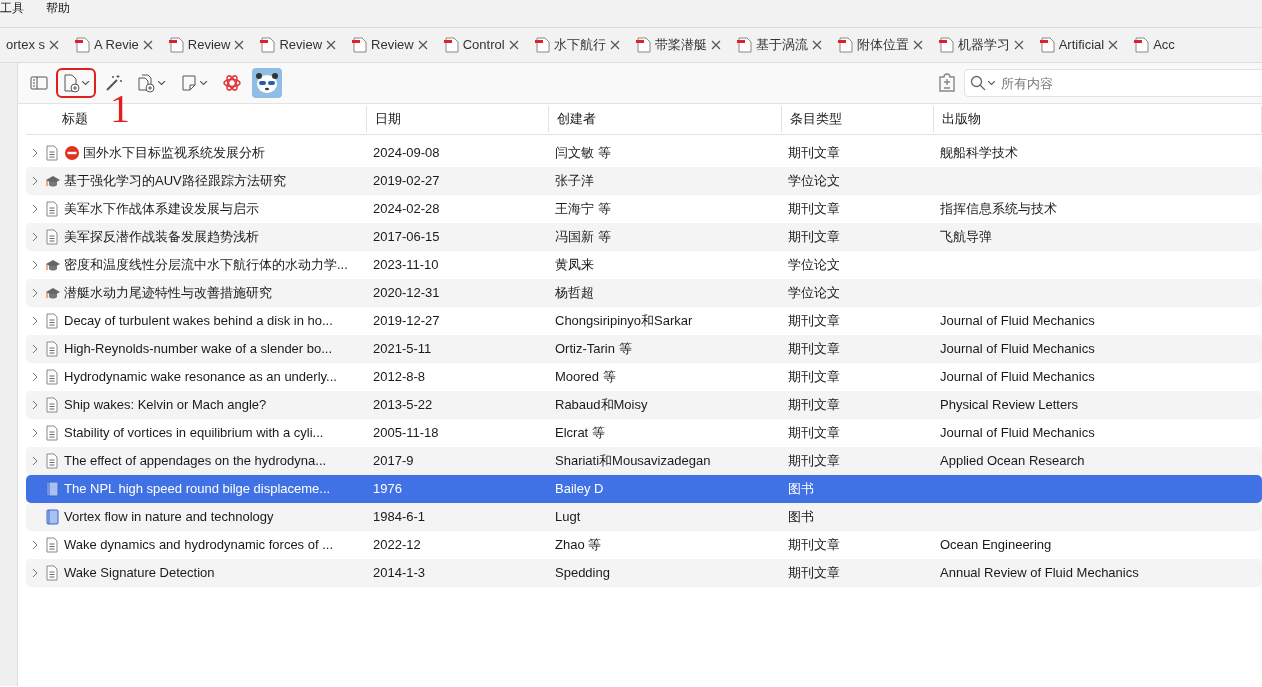 The image size is (1262, 687). I want to click on table-row: Wake Signature Detection 2014-1-3 Spedding 期刊文章 Annual Review of Fluid Mechanics, so click(644, 573).